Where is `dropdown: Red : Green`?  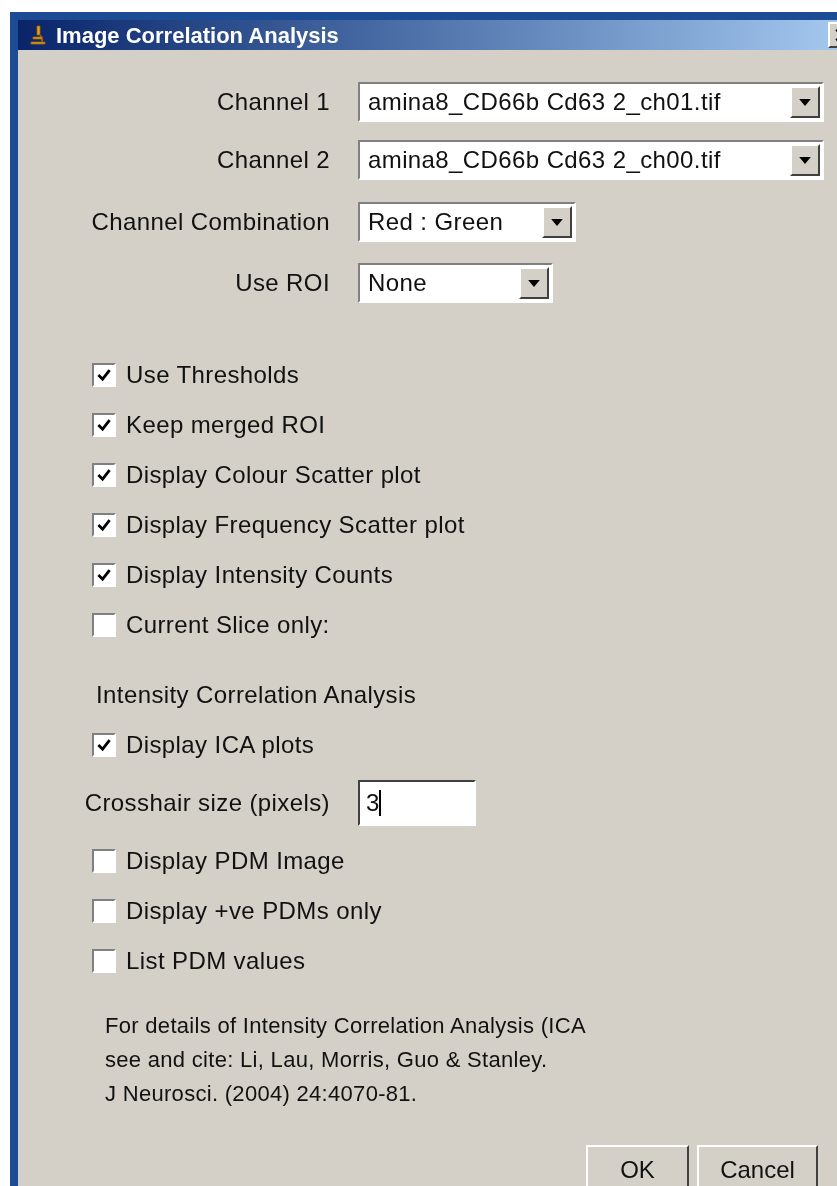
dropdown: Red : Green is located at coordinates (467, 222).